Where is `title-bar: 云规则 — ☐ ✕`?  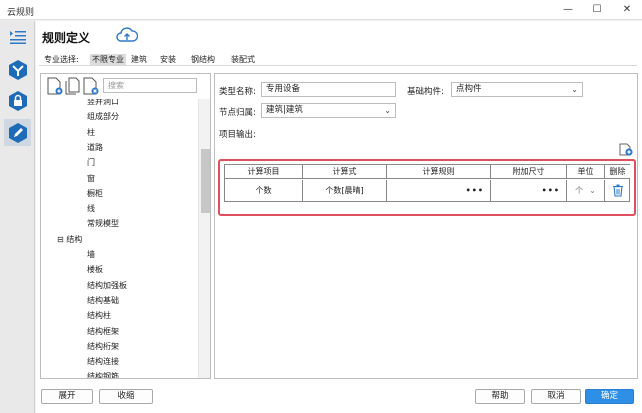 title-bar: 云规则 — ☐ ✕ is located at coordinates (321, 10).